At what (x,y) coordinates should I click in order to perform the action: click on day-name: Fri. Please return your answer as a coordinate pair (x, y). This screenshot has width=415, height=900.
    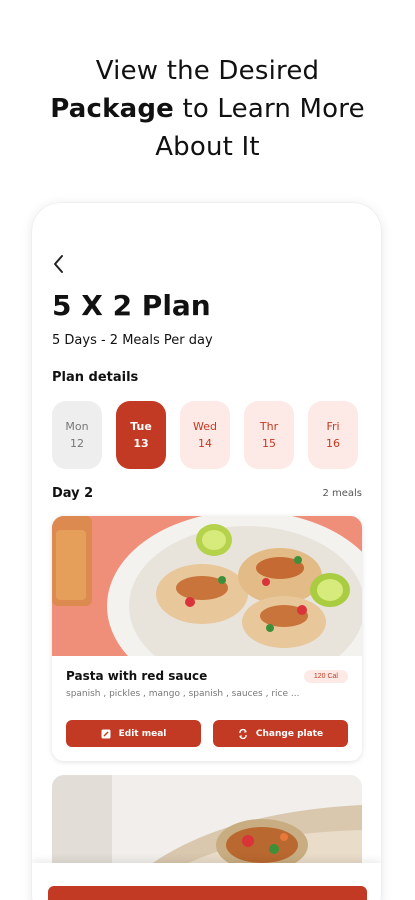
    Looking at the image, I should click on (333, 426).